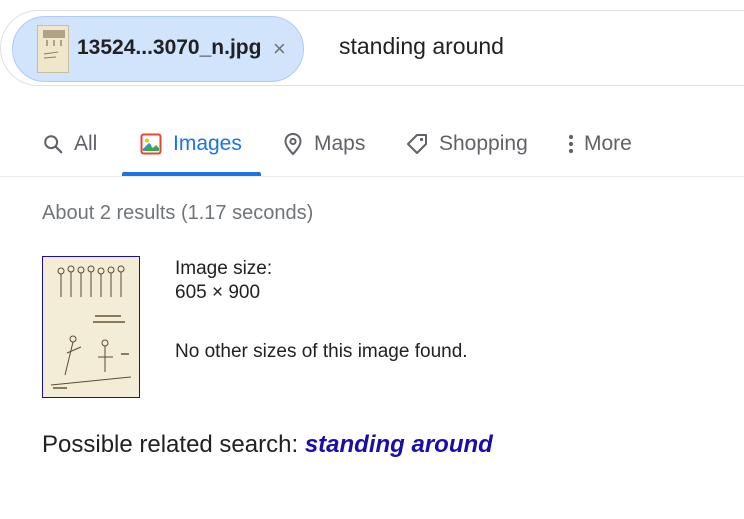 This screenshot has height=519, width=744. What do you see at coordinates (170, 444) in the screenshot?
I see `related-search-label: Possible related search:` at bounding box center [170, 444].